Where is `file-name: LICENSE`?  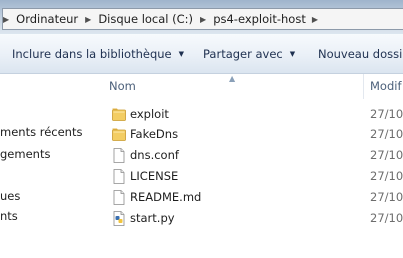
file-name: LICENSE is located at coordinates (154, 176).